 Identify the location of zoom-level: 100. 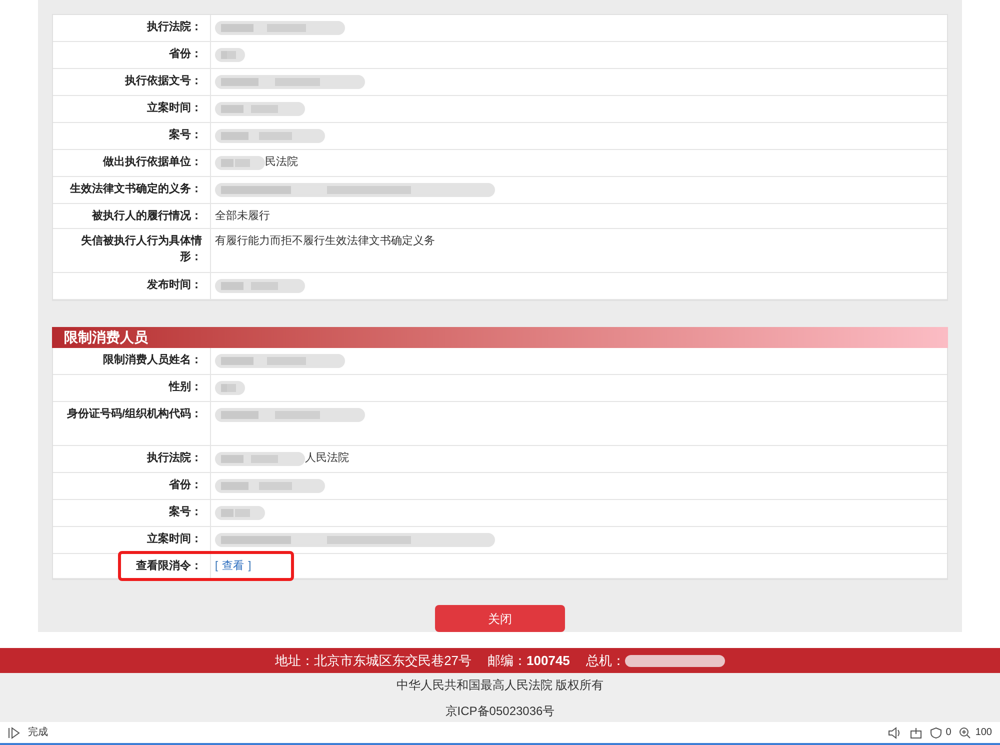
(983, 733).